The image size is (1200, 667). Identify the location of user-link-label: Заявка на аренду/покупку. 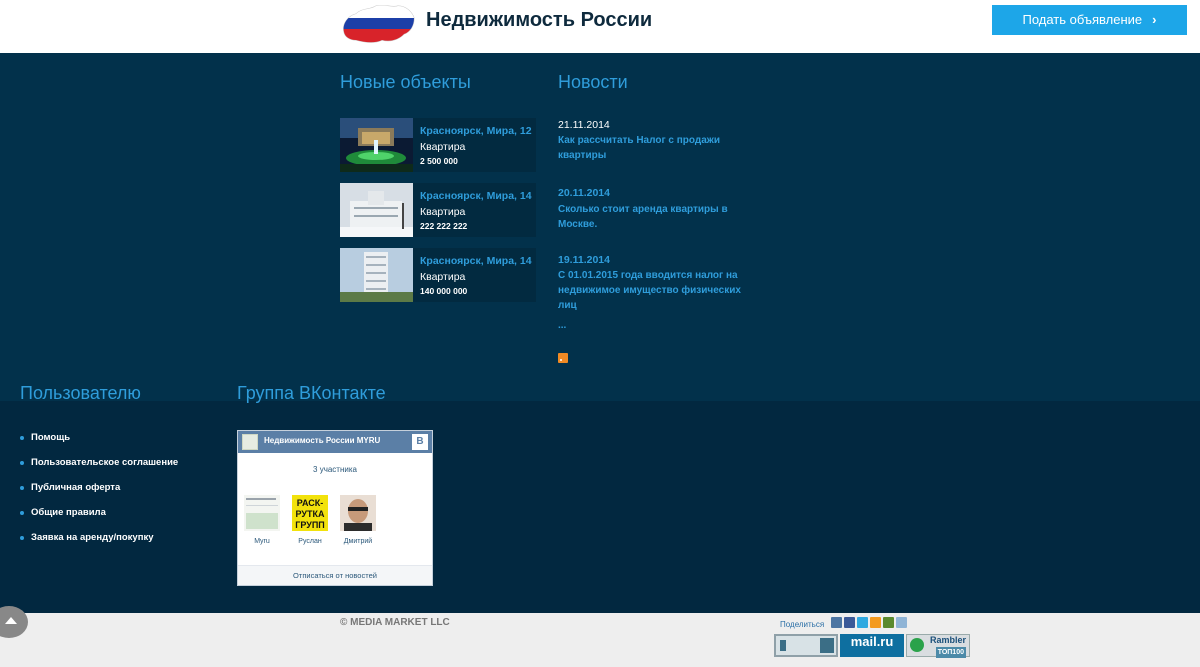
(92, 537).